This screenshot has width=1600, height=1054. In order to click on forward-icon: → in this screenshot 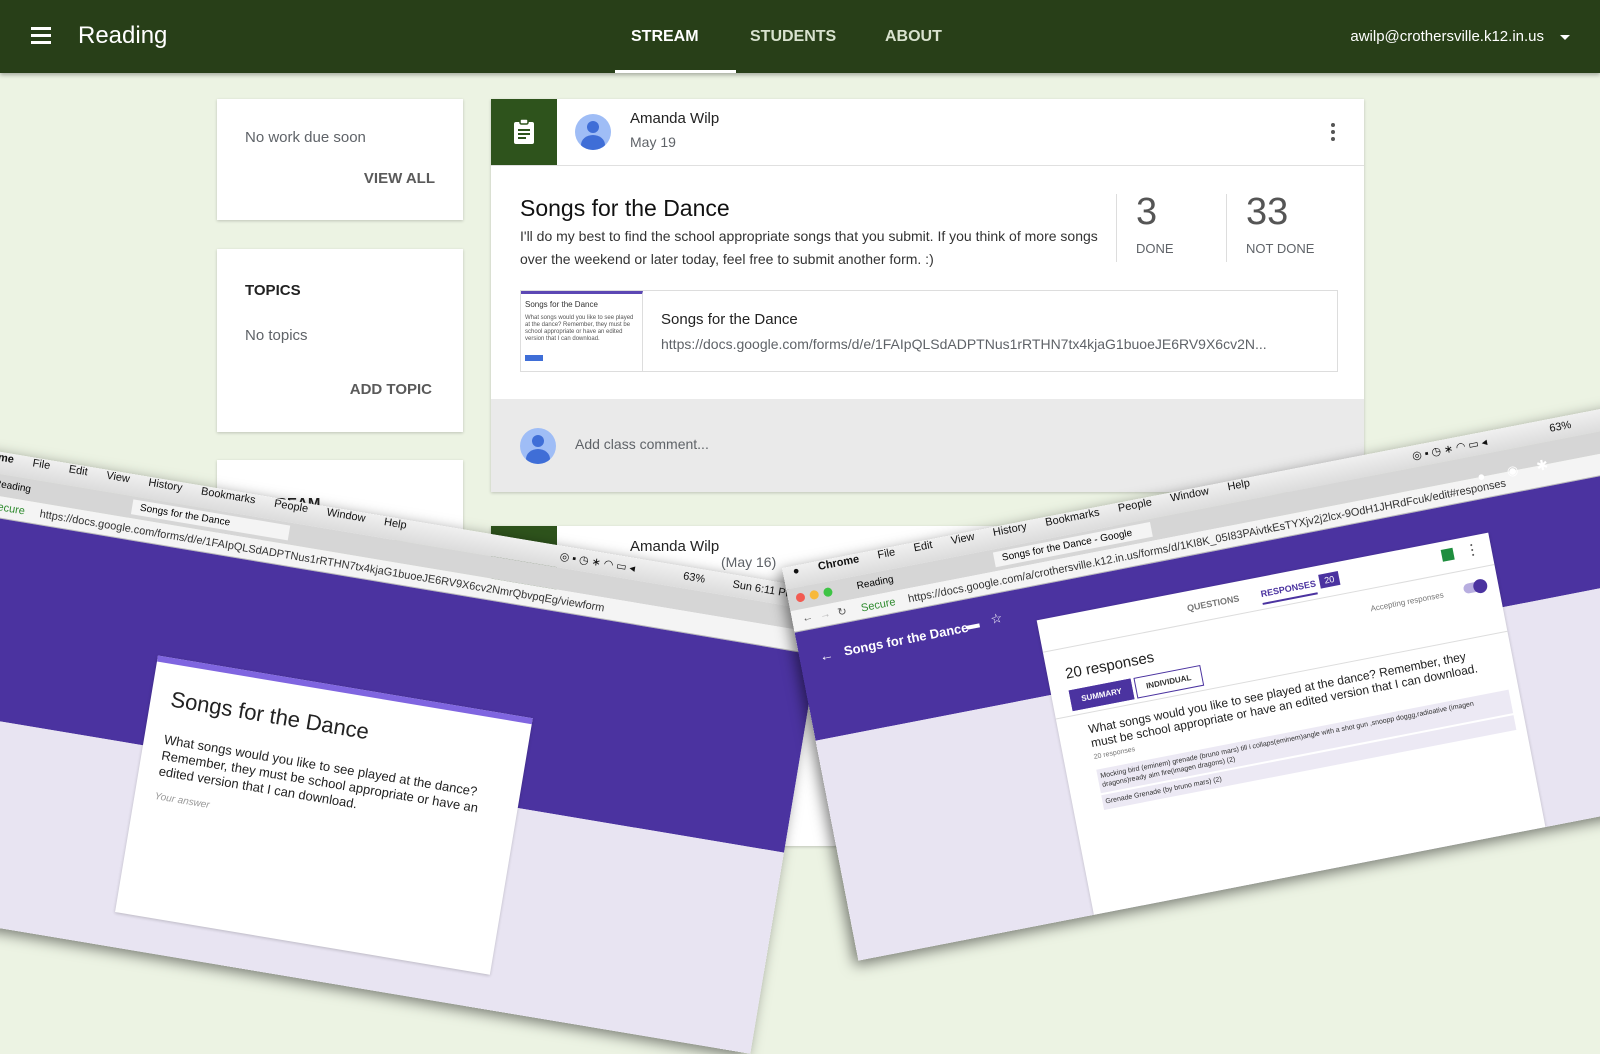, I will do `click(825, 615)`.